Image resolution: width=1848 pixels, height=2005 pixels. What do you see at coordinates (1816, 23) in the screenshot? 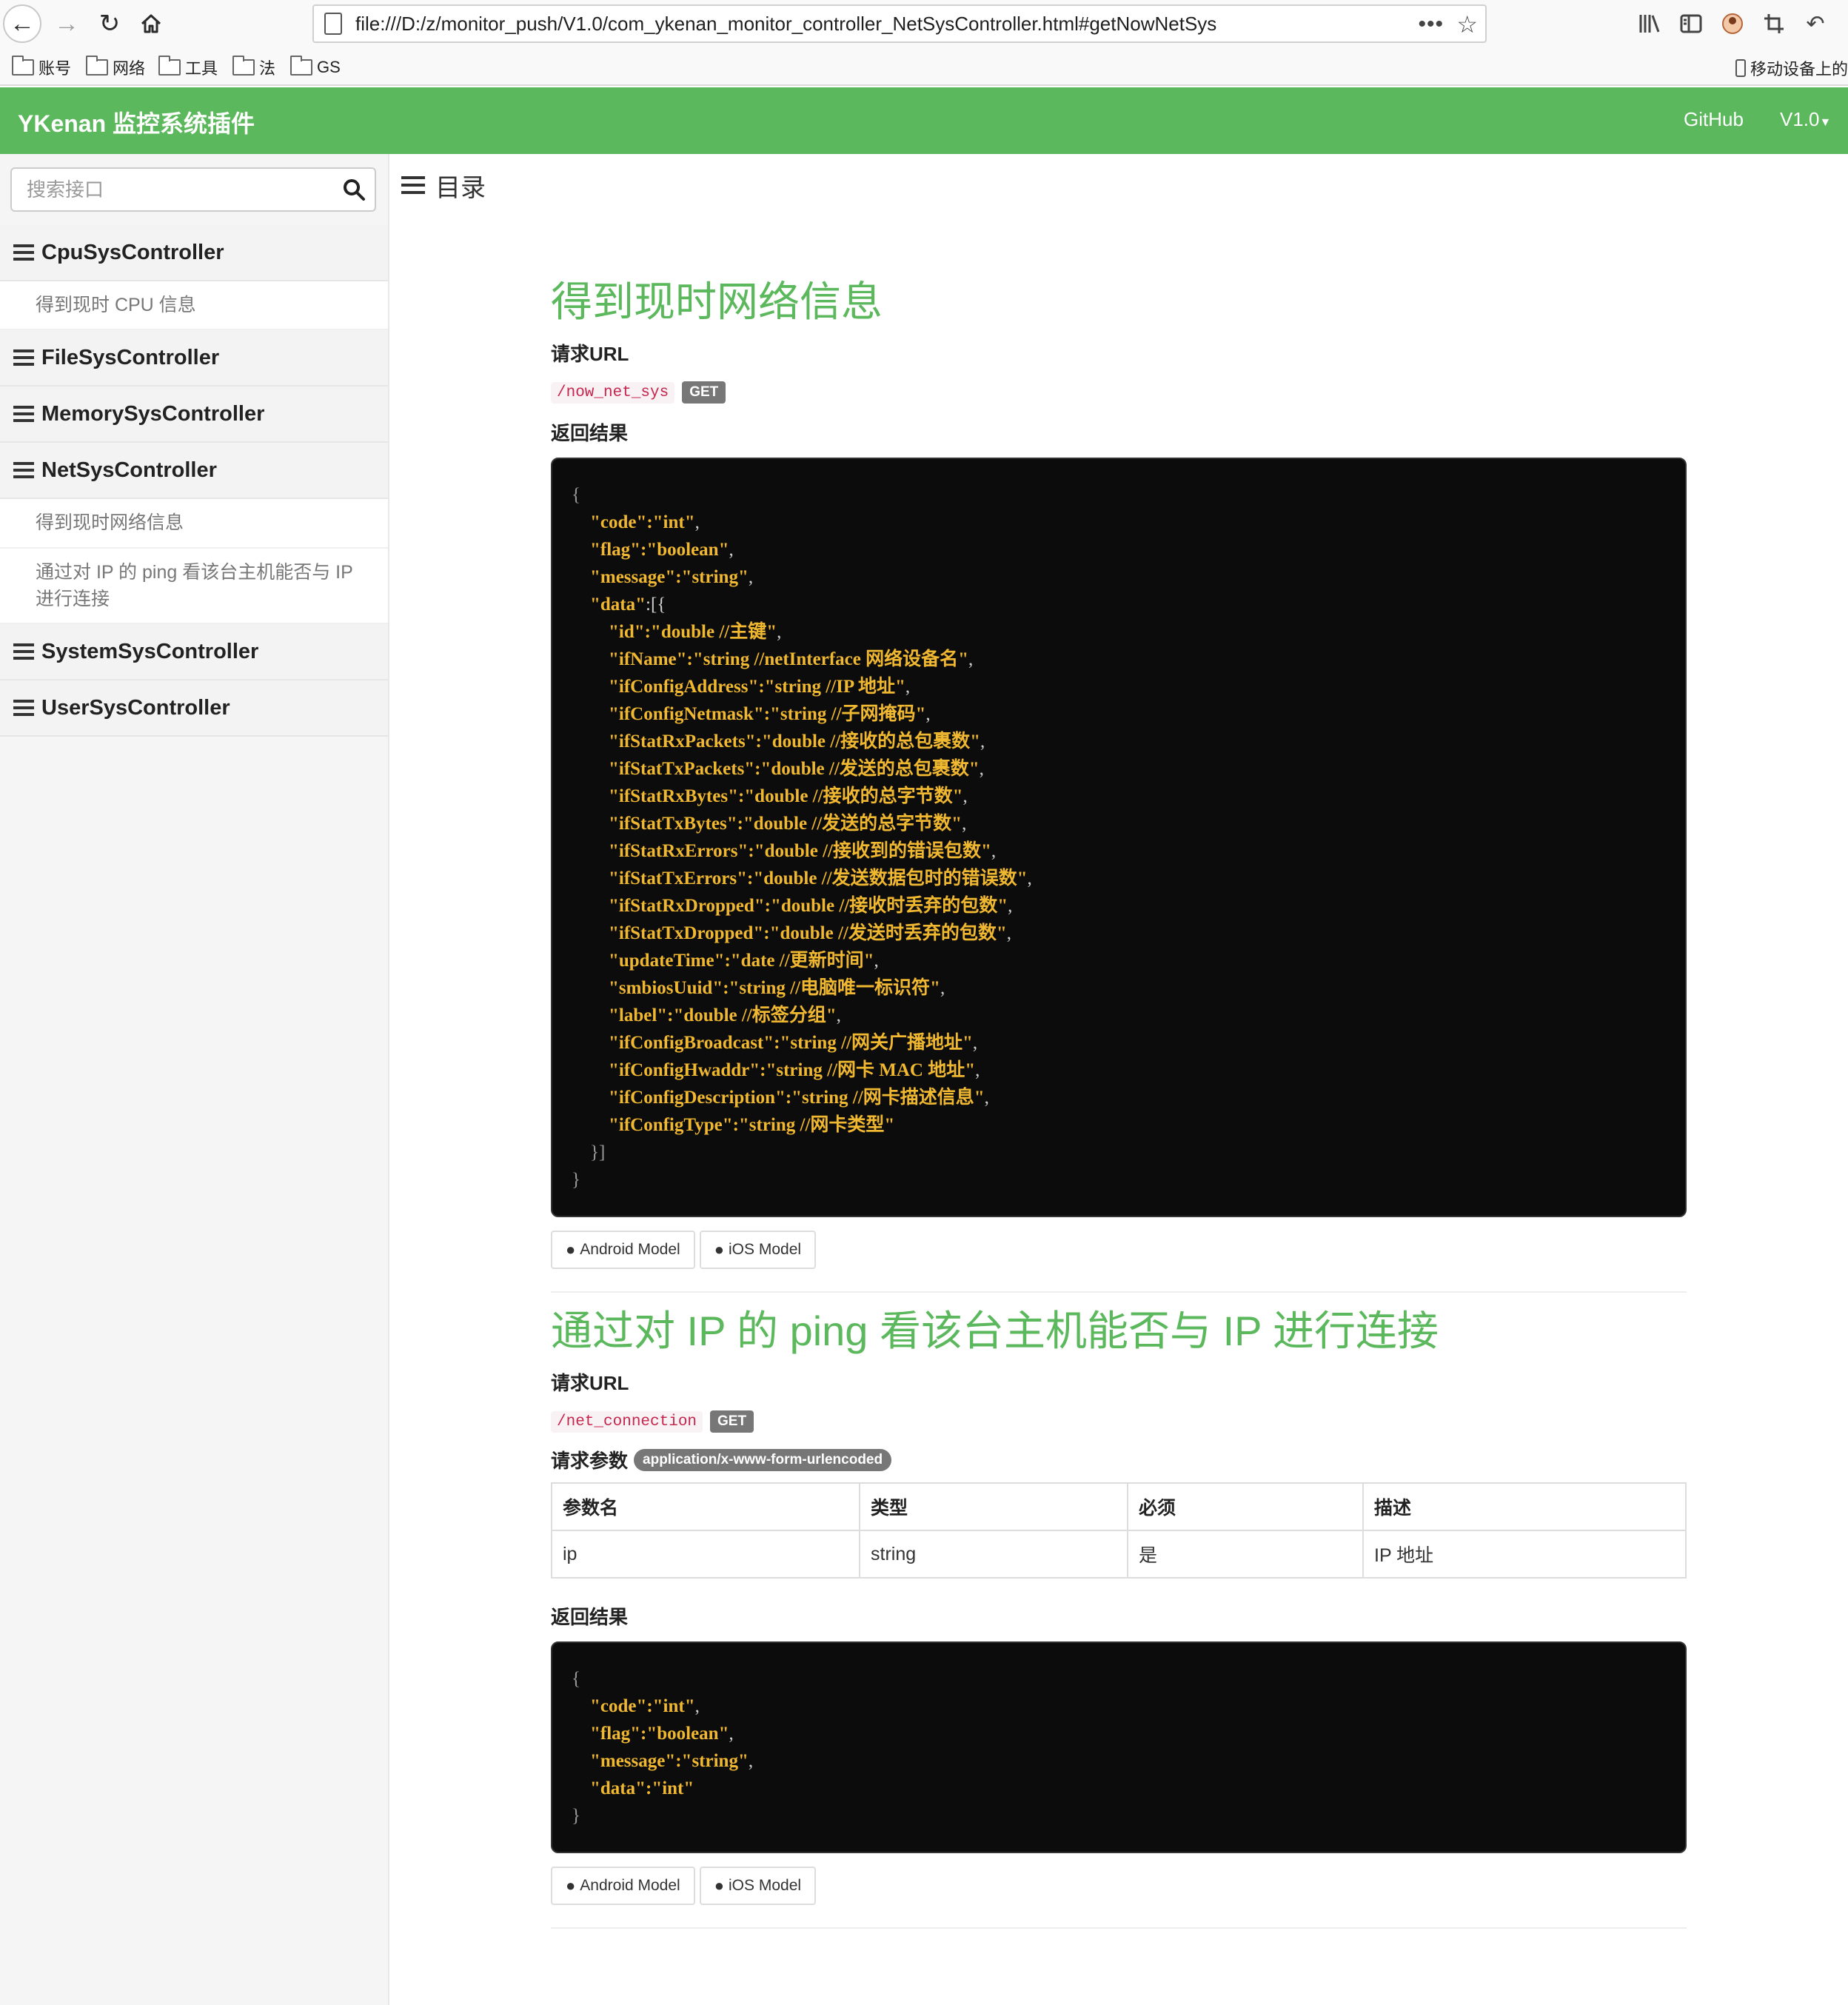
I see `undo-icon: ↶` at bounding box center [1816, 23].